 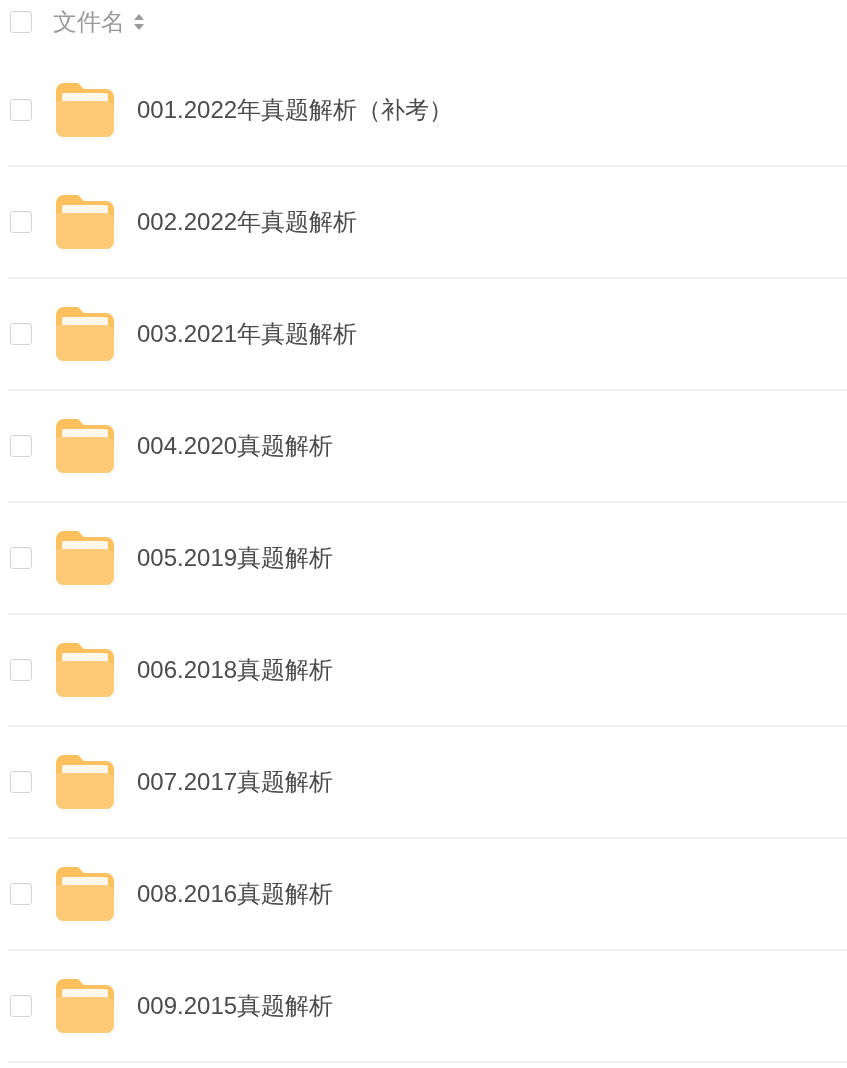 I want to click on file-name: 008.2016真题解析, so click(x=235, y=894).